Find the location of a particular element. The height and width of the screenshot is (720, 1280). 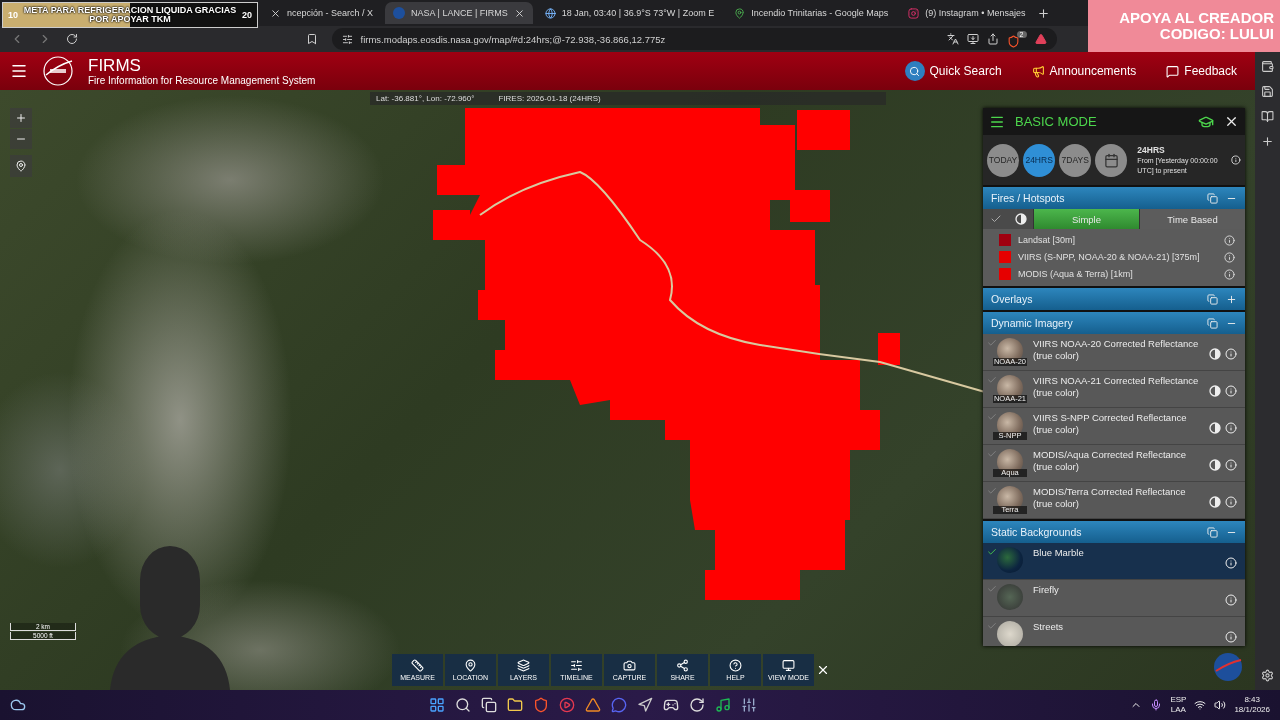

panel-title: BASIC MODE is located at coordinates (1056, 121).